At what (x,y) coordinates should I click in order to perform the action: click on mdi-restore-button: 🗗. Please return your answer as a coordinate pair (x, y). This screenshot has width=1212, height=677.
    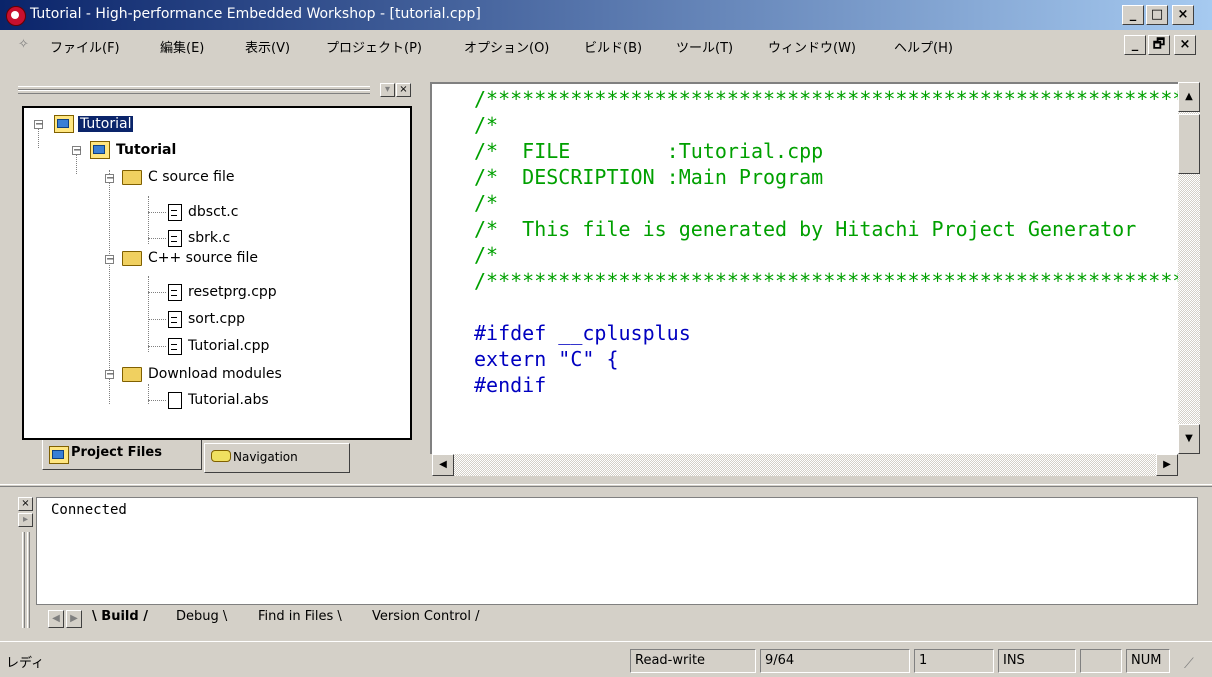
    Looking at the image, I should click on (1159, 45).